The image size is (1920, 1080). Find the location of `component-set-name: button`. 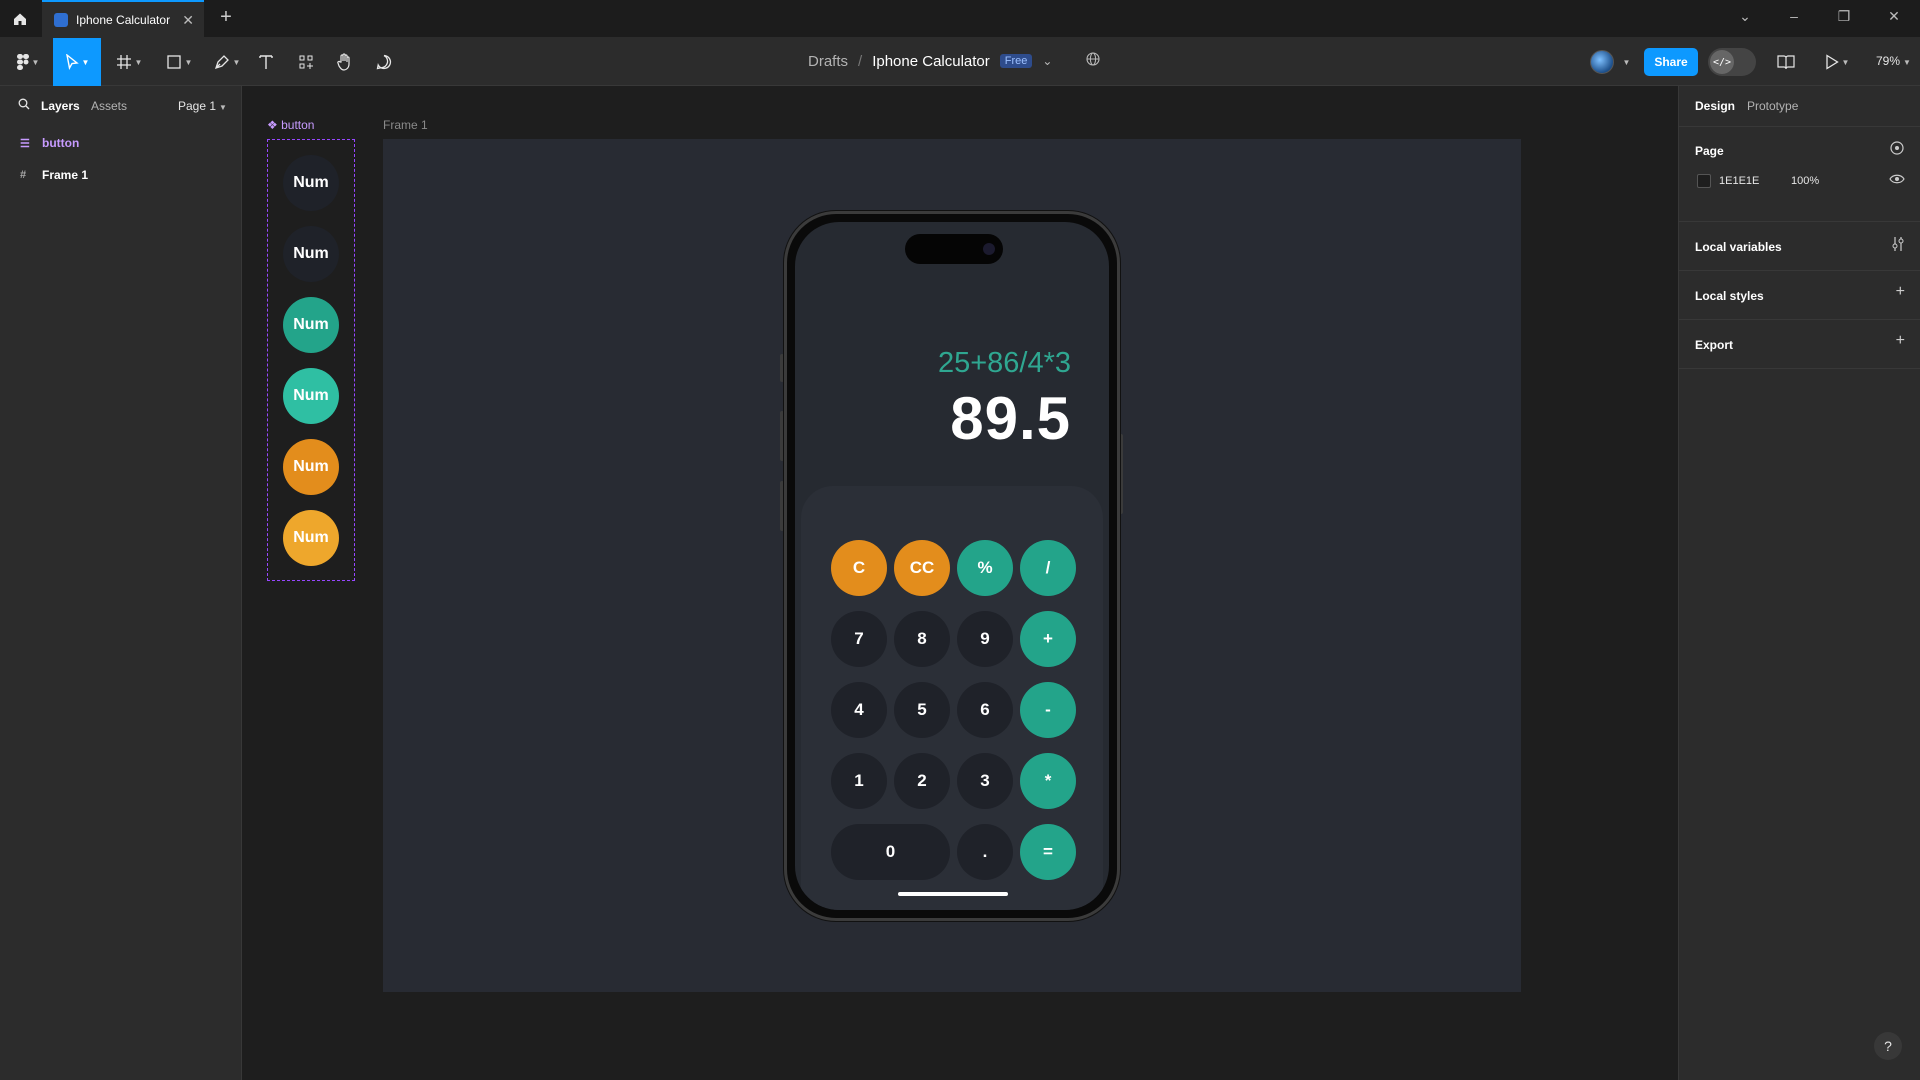

component-set-name: button is located at coordinates (298, 125).